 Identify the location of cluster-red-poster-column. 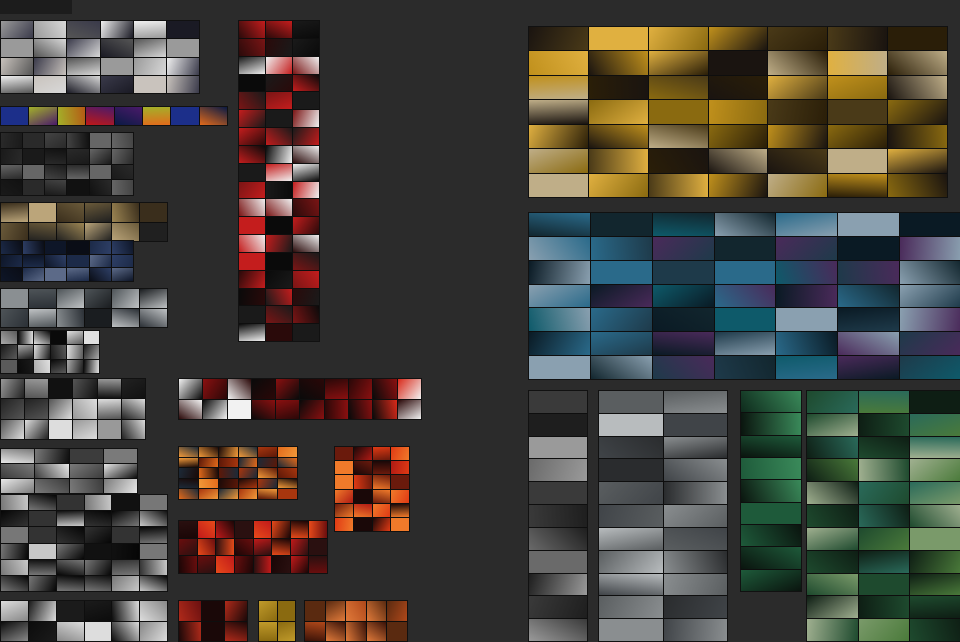
(279, 181).